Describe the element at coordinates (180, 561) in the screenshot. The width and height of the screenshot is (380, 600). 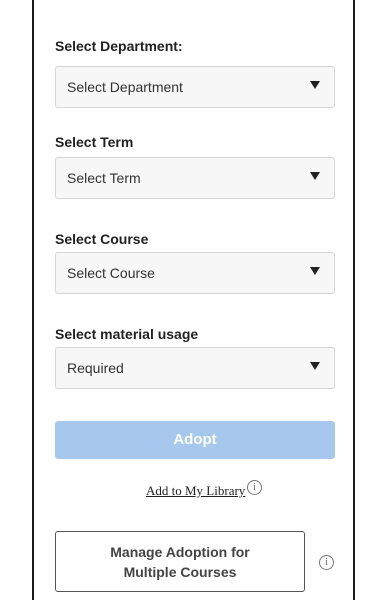
I see `manage-adoption-button: Manage Adoption for Multiple Courses` at that location.